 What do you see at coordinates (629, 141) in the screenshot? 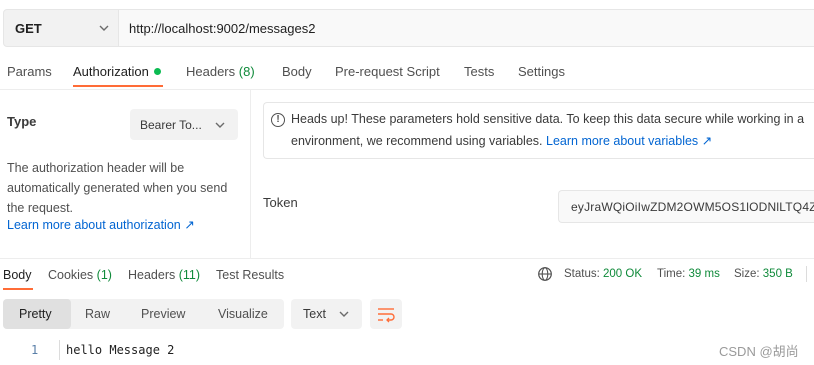
I see `learn-more-variables-link: Learn more about variables ↗` at bounding box center [629, 141].